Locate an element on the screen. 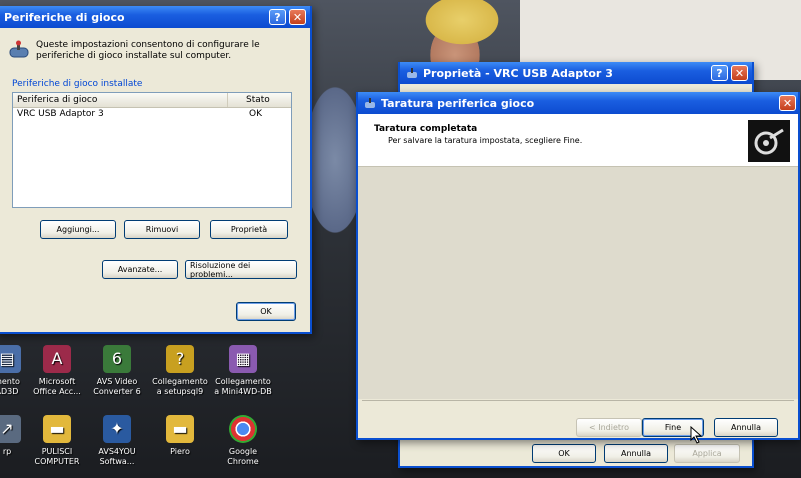  device-name: VRC USB Adaptor 3 is located at coordinates (60, 114).